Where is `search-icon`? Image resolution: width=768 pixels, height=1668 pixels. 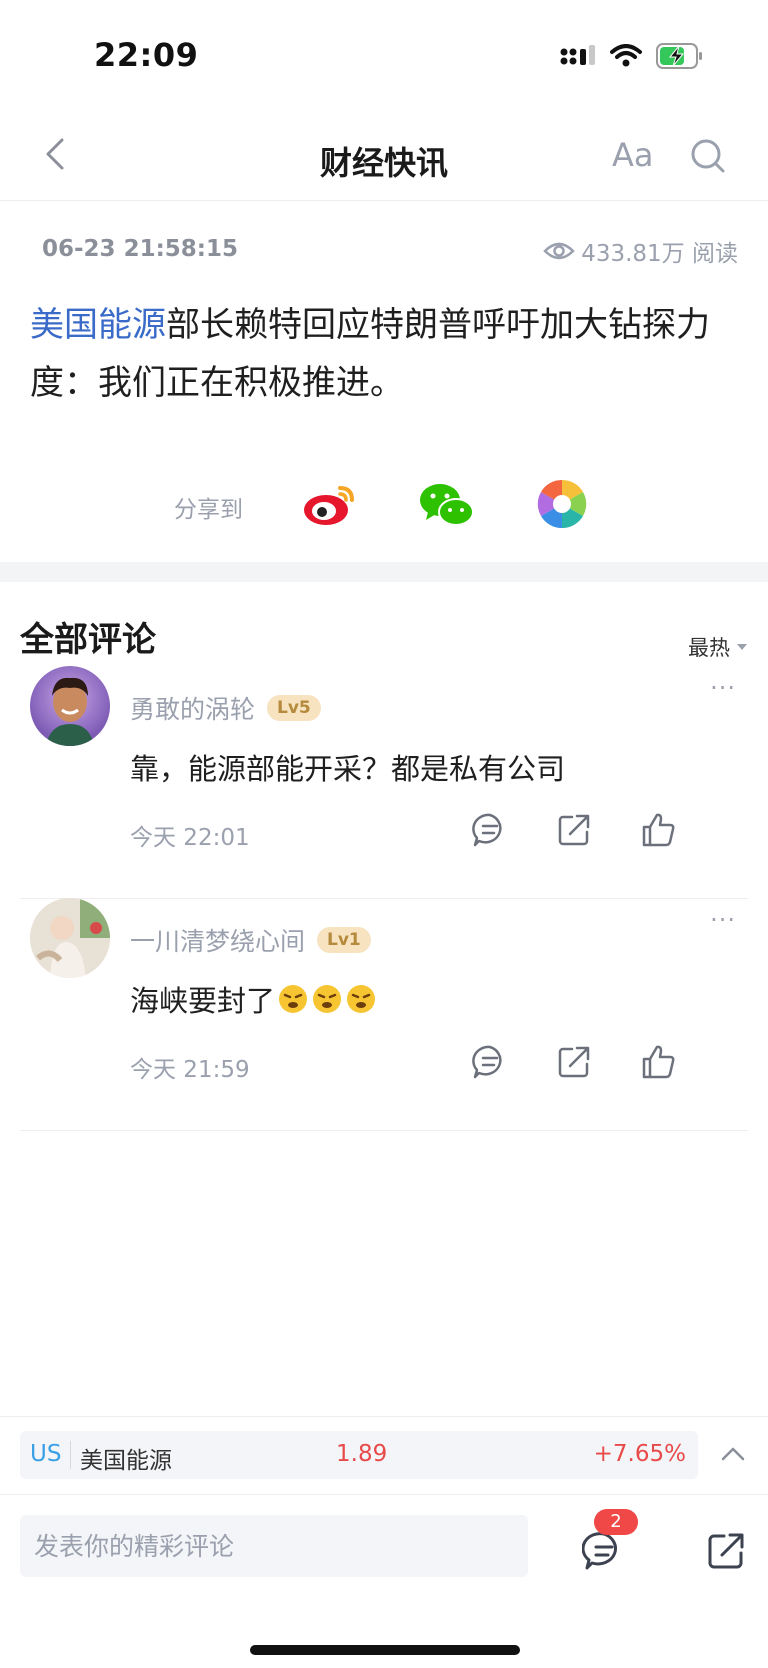 search-icon is located at coordinates (708, 156).